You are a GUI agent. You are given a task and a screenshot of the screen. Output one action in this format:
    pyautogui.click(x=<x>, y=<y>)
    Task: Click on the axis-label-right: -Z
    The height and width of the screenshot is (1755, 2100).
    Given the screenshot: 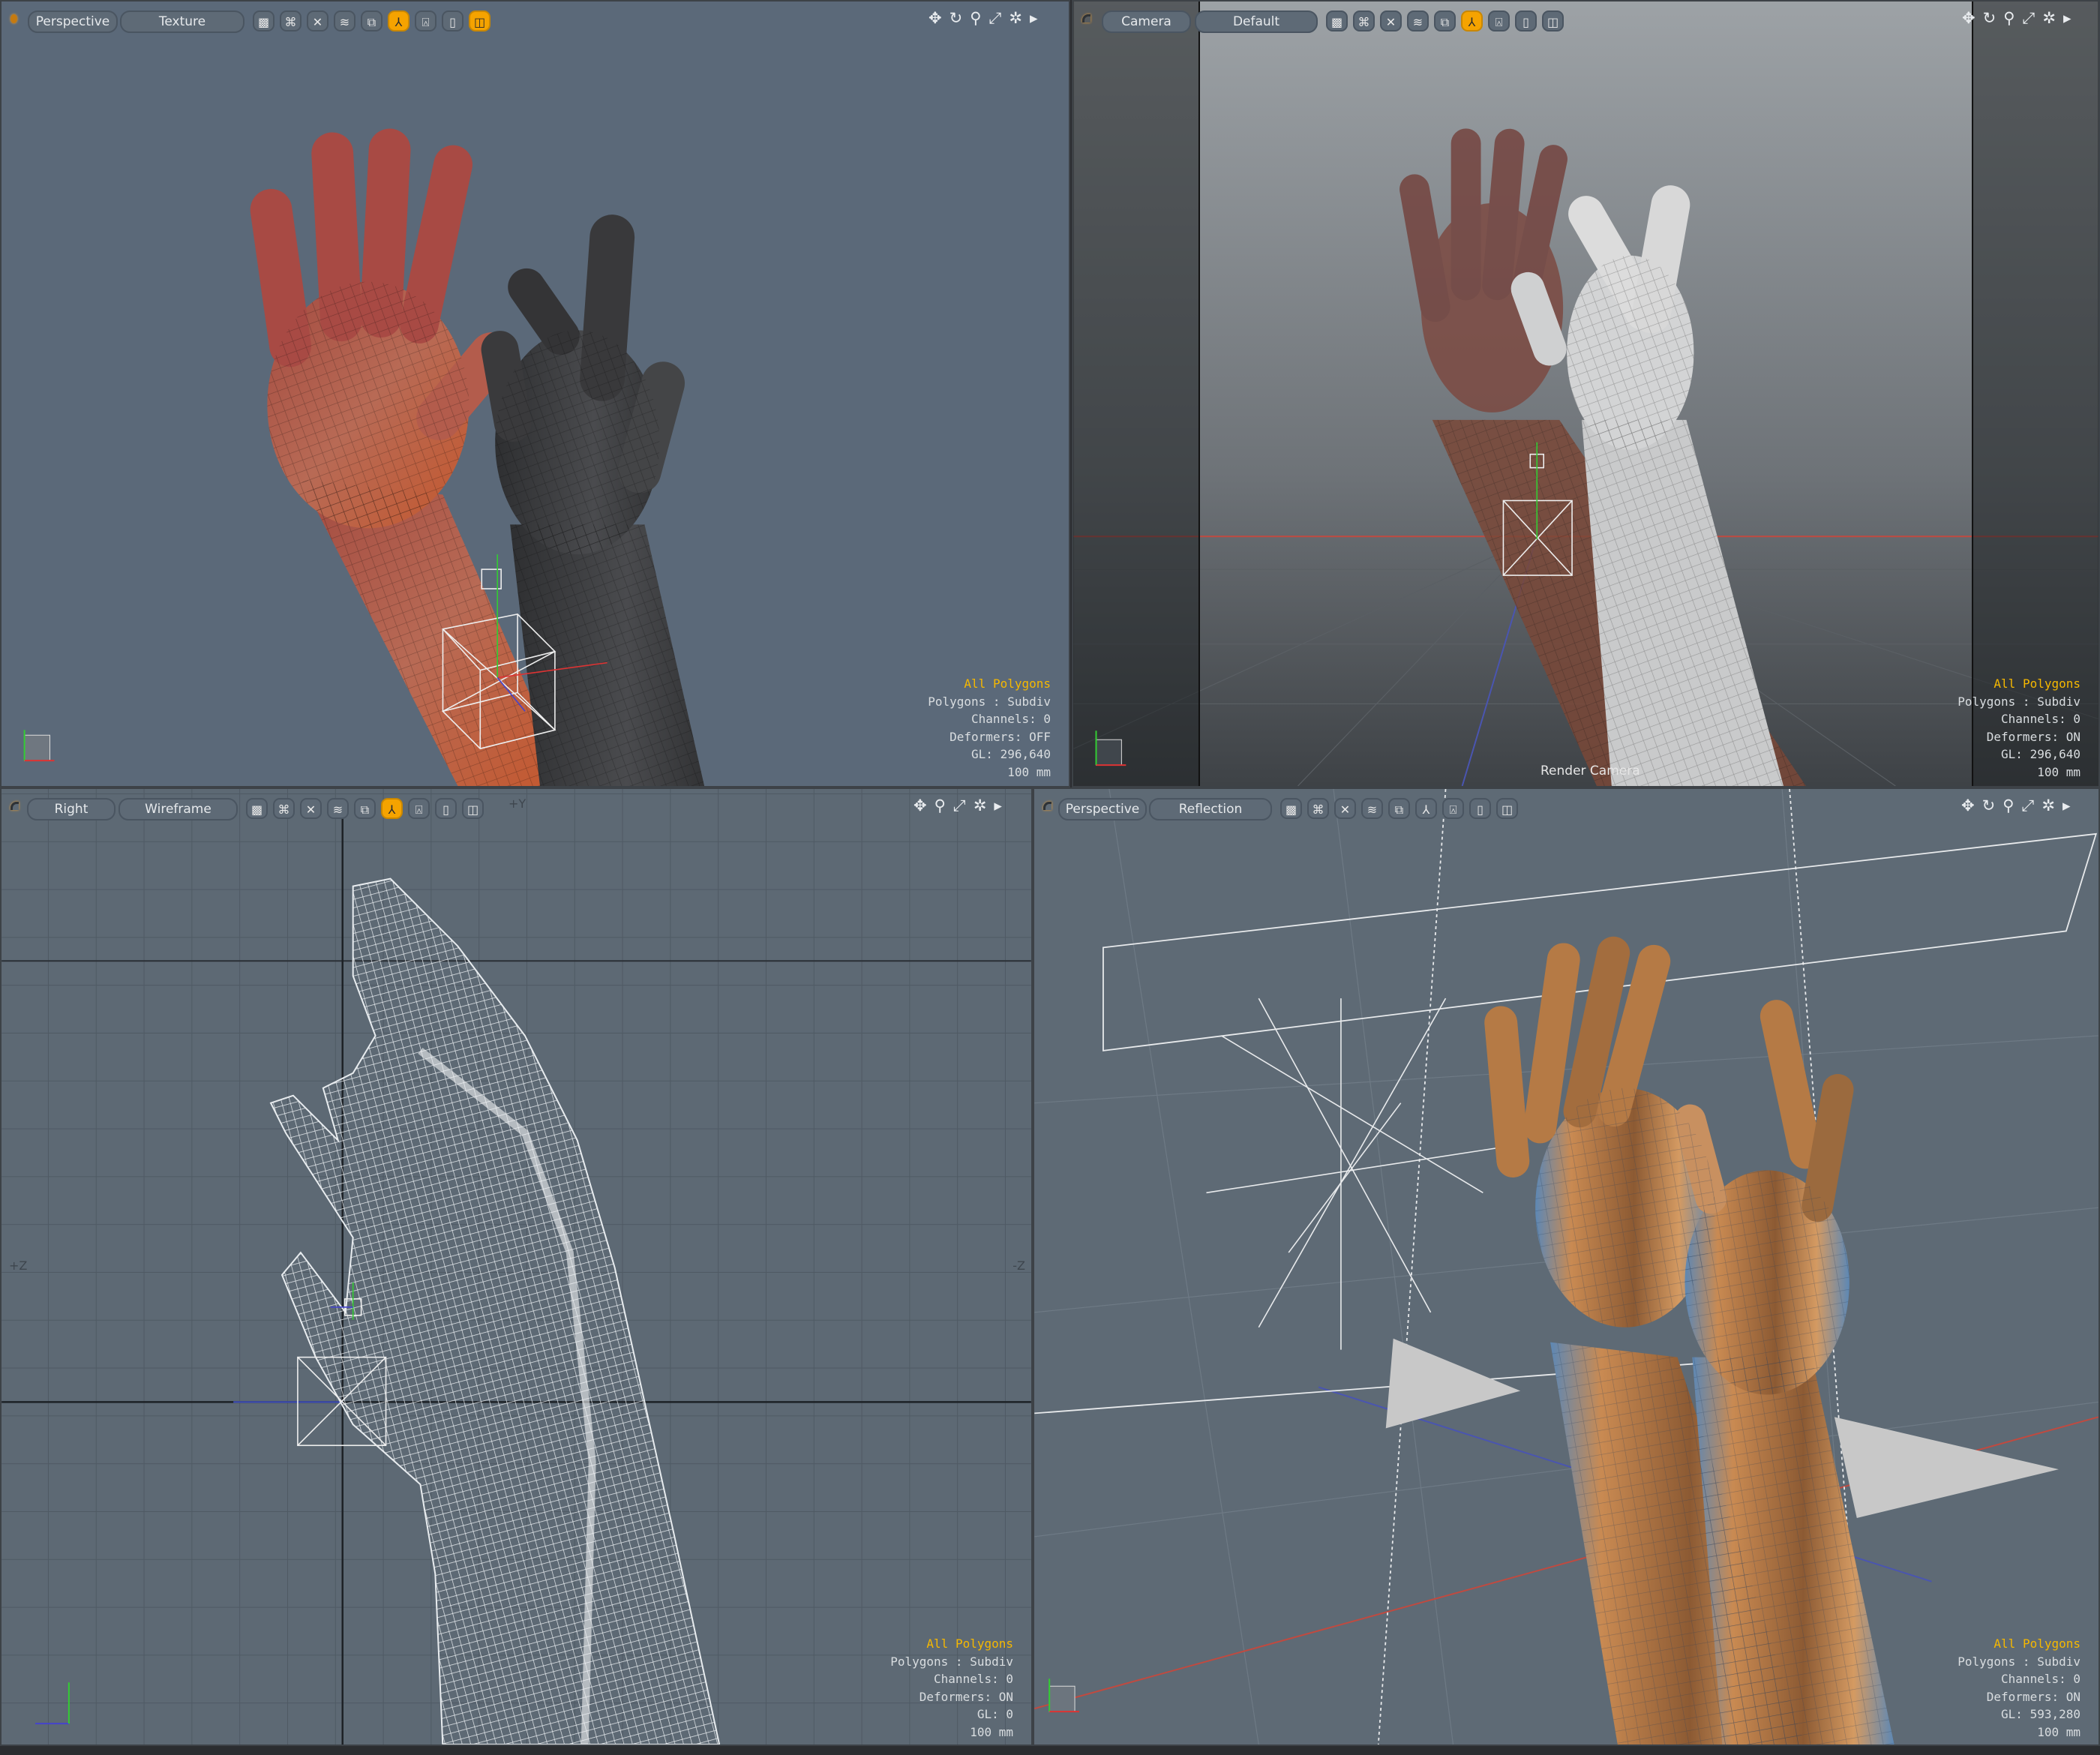 What is the action you would take?
    pyautogui.click(x=1018, y=1265)
    